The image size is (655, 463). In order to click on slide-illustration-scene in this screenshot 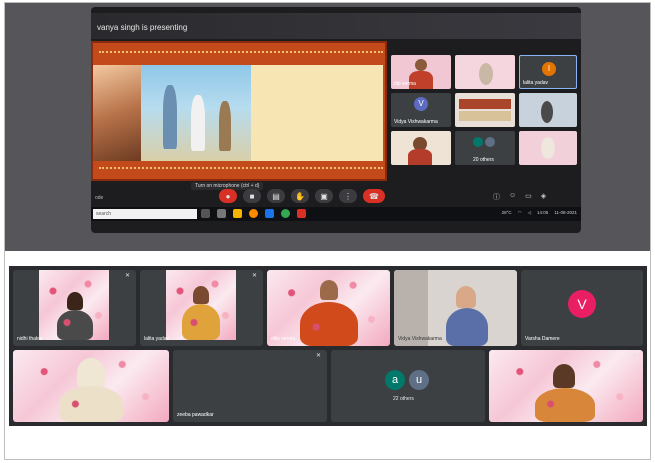, I will do `click(196, 113)`.